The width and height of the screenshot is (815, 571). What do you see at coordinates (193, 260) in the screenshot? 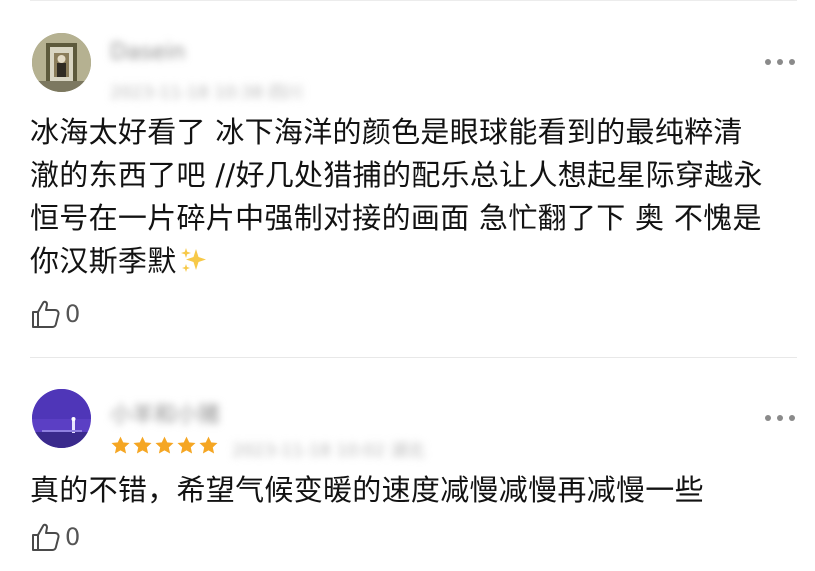
I see `sparkles-icon` at bounding box center [193, 260].